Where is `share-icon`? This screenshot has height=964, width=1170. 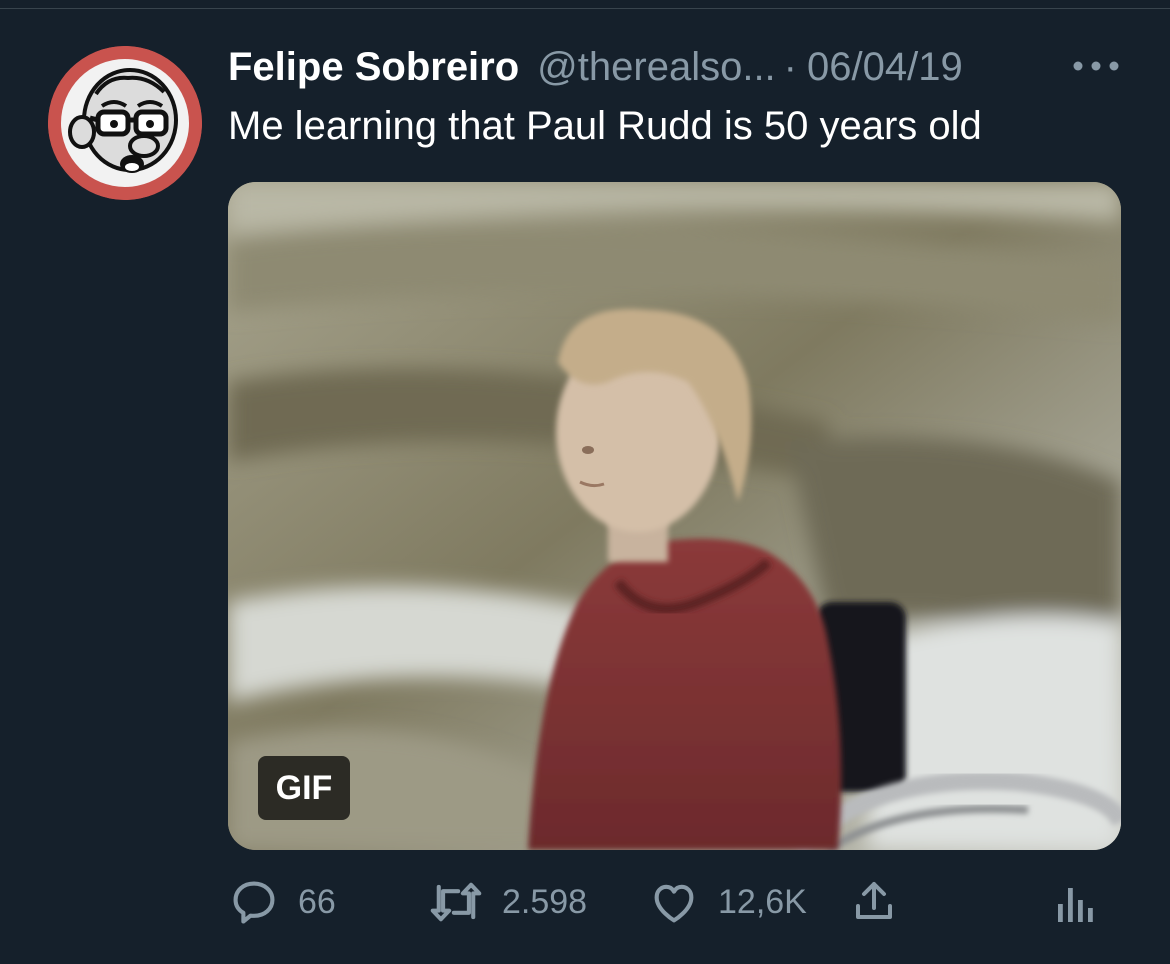
share-icon is located at coordinates (874, 900).